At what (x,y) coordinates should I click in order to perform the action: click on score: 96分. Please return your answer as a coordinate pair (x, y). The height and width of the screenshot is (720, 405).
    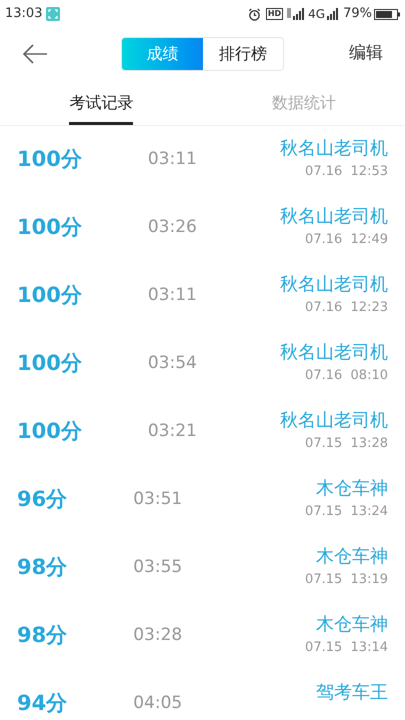
    Looking at the image, I should click on (42, 500).